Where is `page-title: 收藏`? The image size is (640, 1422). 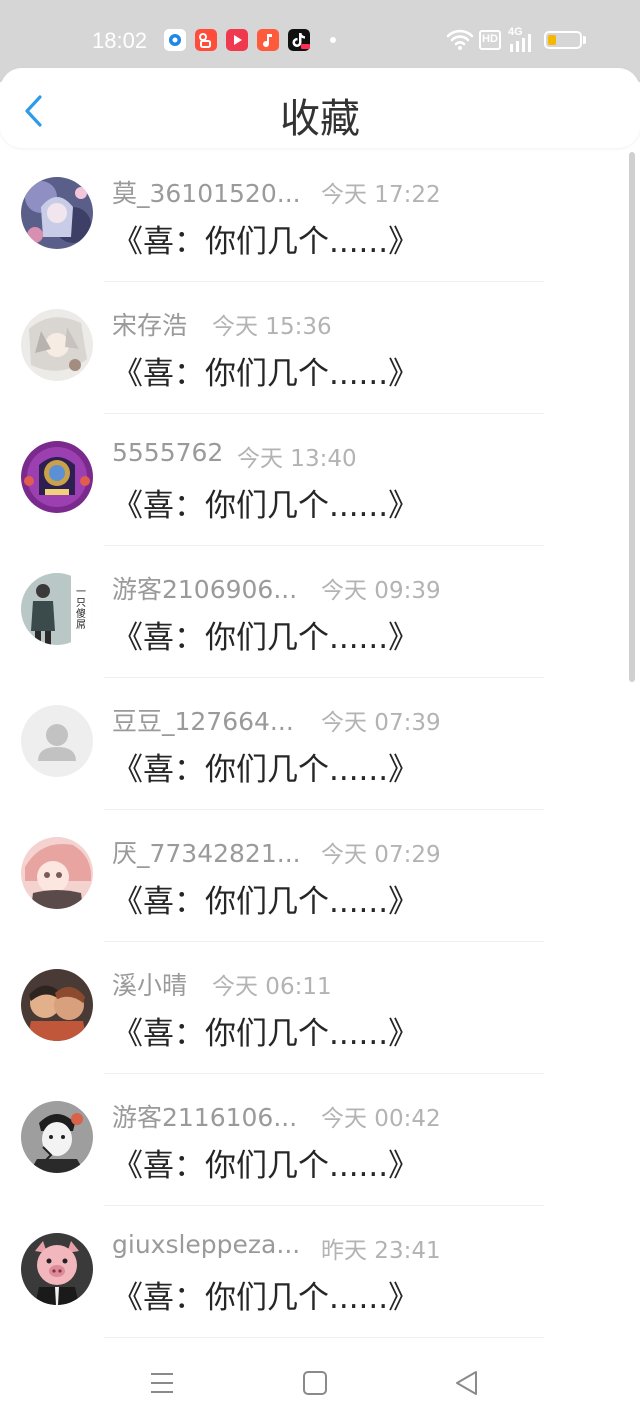 page-title: 收藏 is located at coordinates (320, 119).